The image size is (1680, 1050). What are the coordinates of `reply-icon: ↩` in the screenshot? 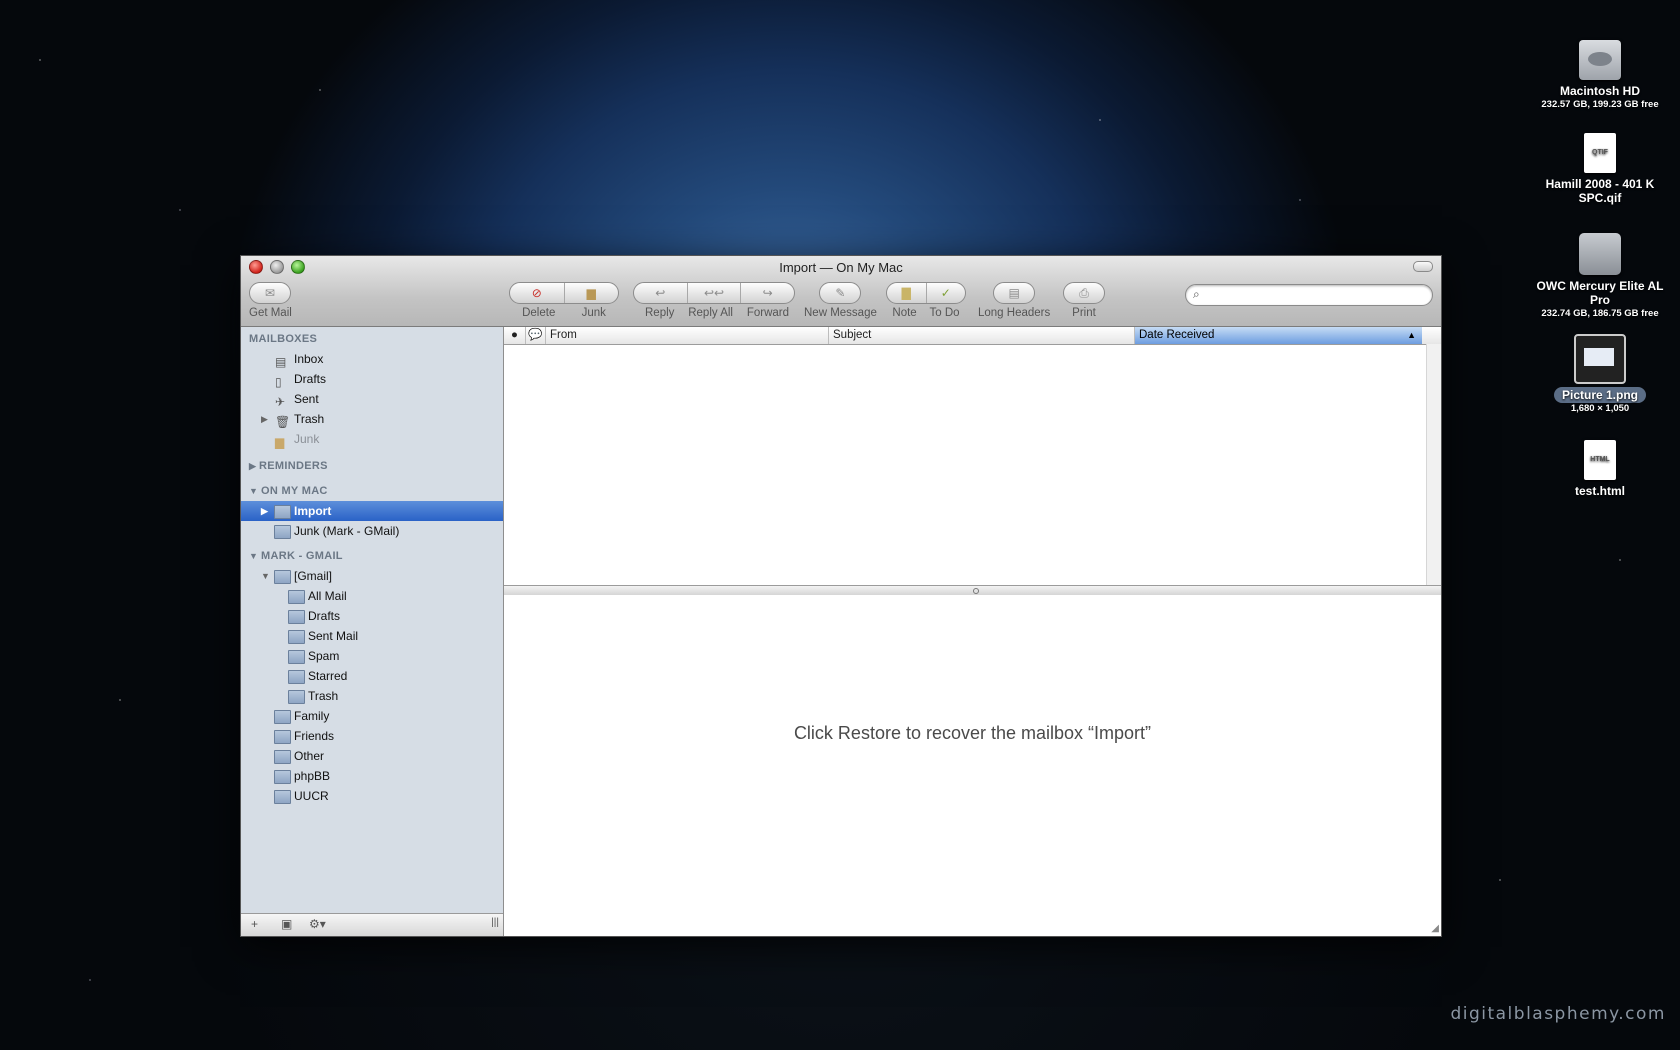 It's located at (661, 293).